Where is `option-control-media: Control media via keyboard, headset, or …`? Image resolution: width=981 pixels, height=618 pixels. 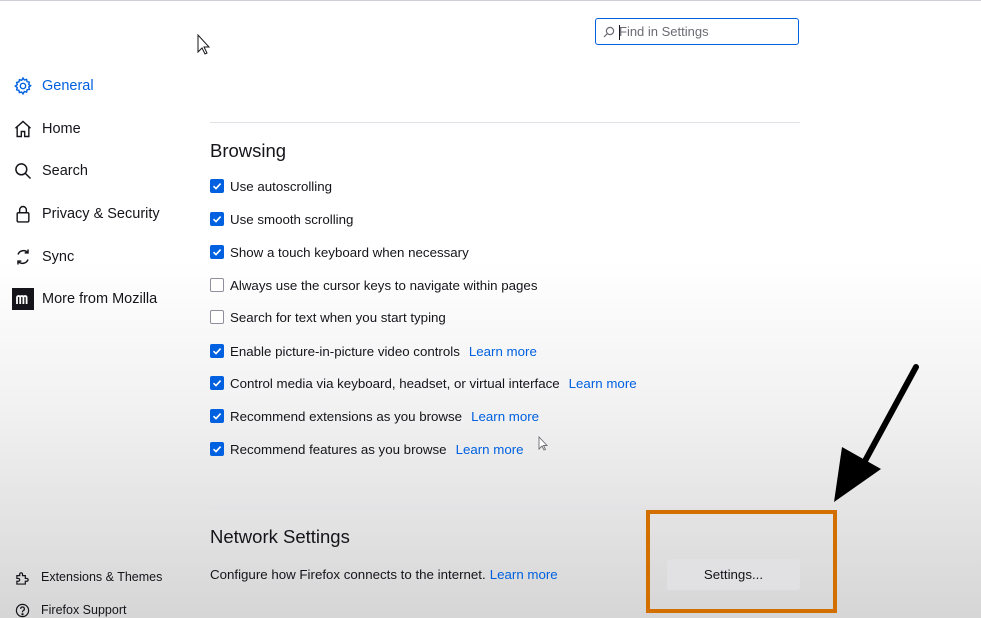 option-control-media: Control media via keyboard, headset, or … is located at coordinates (423, 383).